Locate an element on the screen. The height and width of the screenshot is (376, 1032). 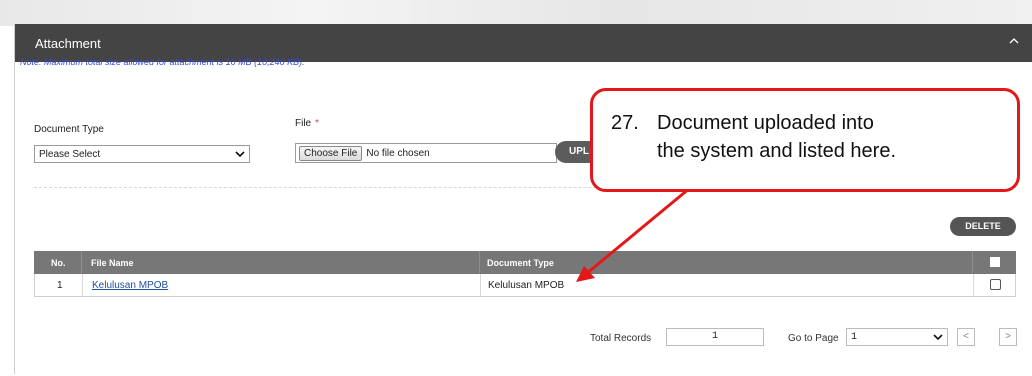
callout-line-1: Document uploaded into is located at coordinates (765, 123).